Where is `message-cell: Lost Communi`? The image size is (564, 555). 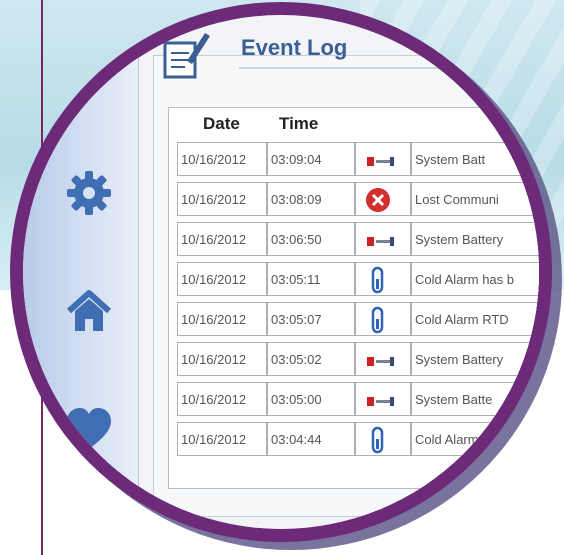 message-cell: Lost Communi is located at coordinates (475, 199).